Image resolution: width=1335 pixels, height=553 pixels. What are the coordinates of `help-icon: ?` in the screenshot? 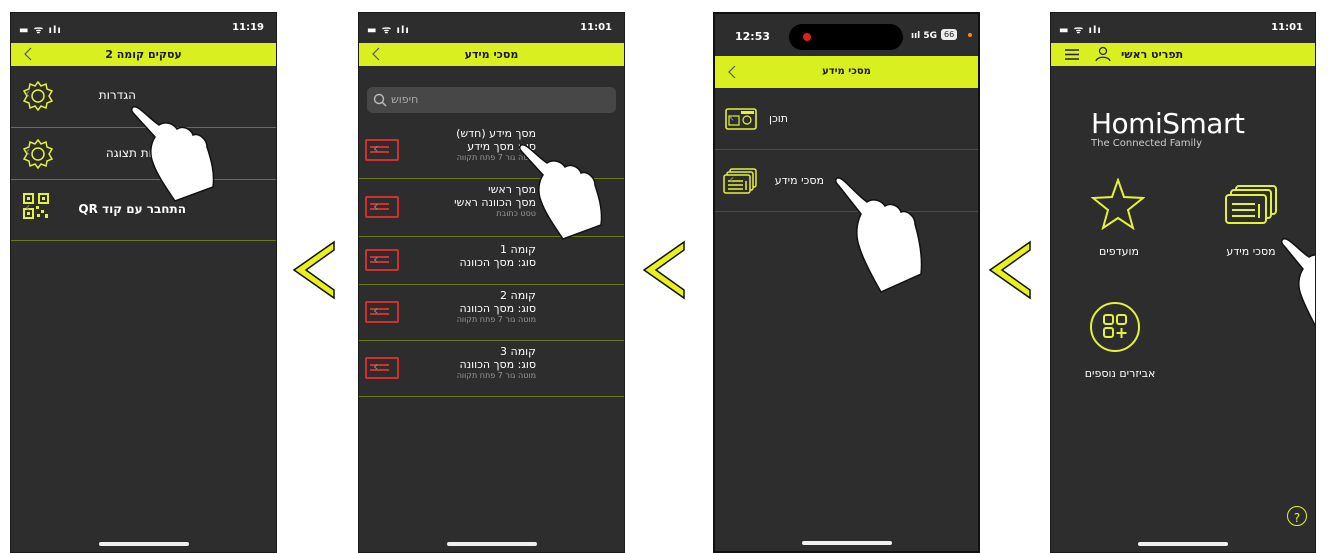 It's located at (1297, 518).